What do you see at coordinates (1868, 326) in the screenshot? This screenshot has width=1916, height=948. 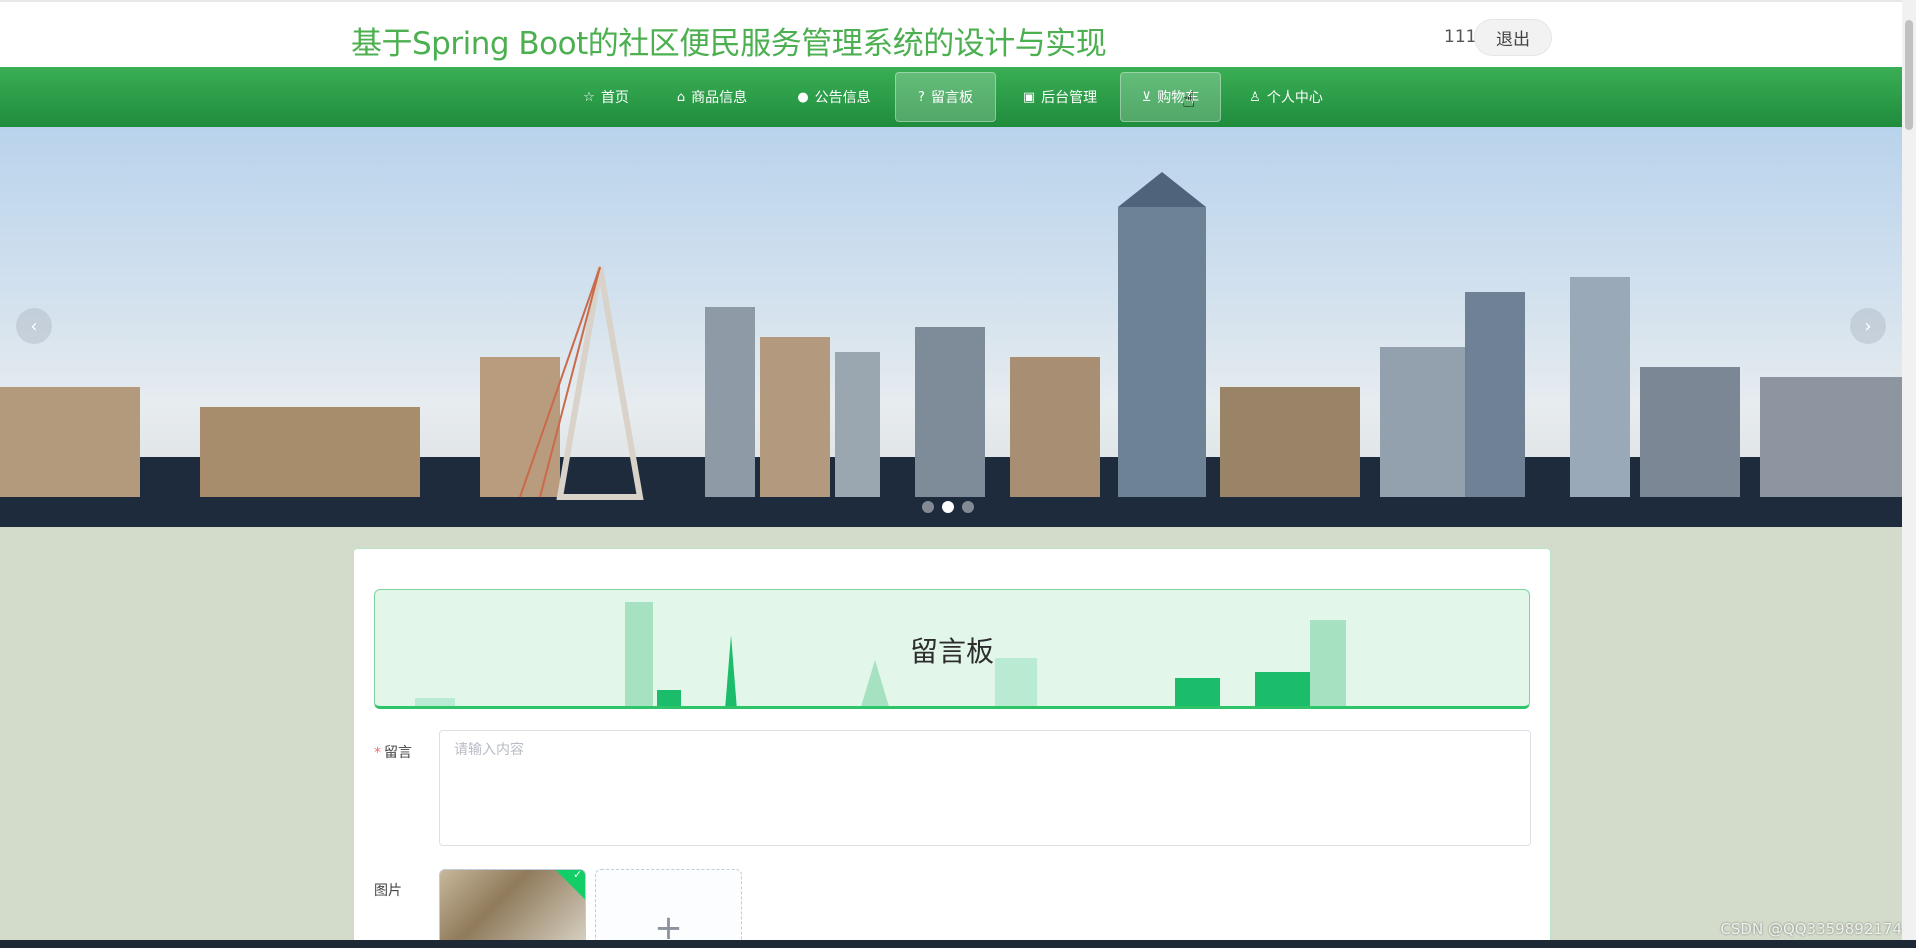 I see `carousel-next-button: ›` at bounding box center [1868, 326].